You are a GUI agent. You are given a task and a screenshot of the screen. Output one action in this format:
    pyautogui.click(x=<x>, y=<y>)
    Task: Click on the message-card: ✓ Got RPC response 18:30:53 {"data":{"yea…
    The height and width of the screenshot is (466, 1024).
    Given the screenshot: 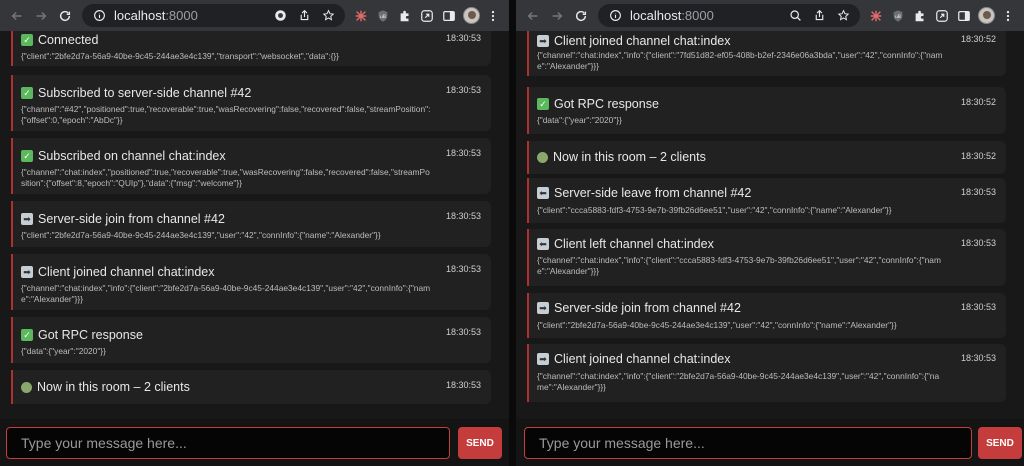 What is the action you would take?
    pyautogui.click(x=251, y=340)
    